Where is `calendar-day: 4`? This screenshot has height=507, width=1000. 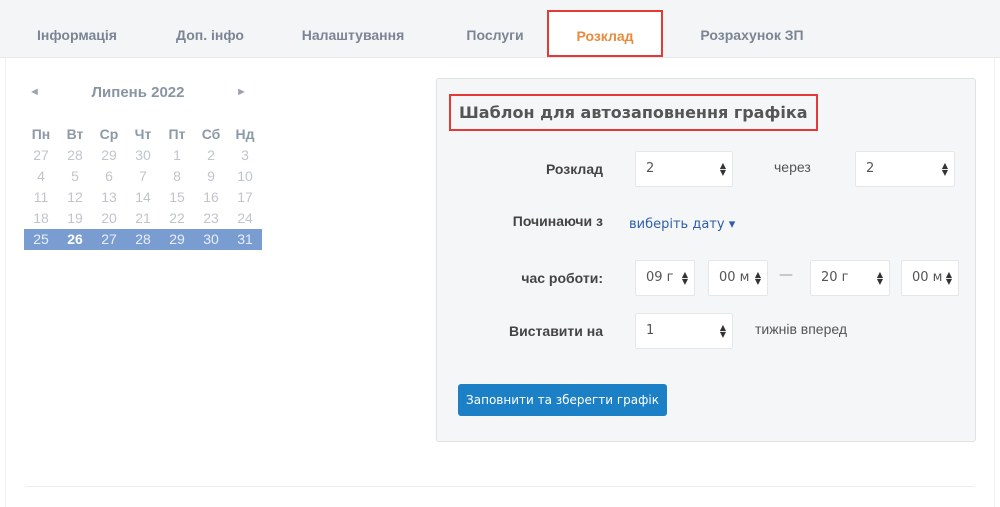
calendar-day: 4 is located at coordinates (41, 176).